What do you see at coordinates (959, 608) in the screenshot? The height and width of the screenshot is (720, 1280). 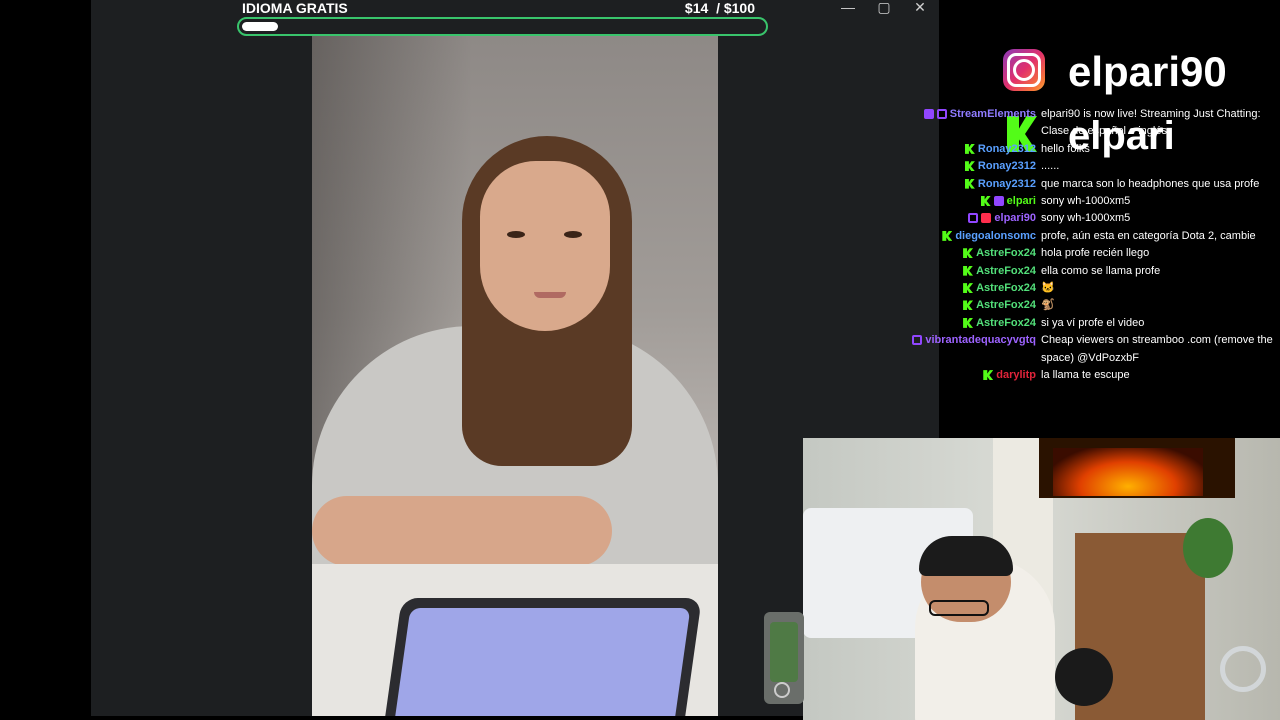 I see `streamer-glasses` at bounding box center [959, 608].